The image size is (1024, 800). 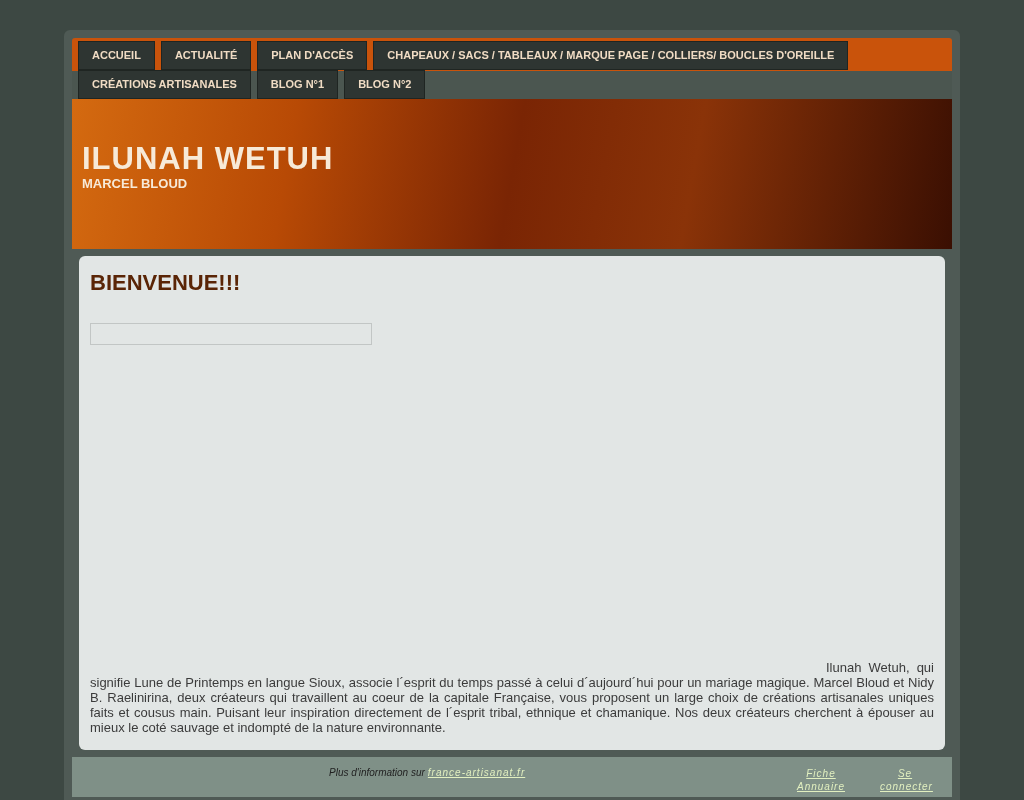 I want to click on menu-tab: BLOG N°2, so click(x=385, y=84).